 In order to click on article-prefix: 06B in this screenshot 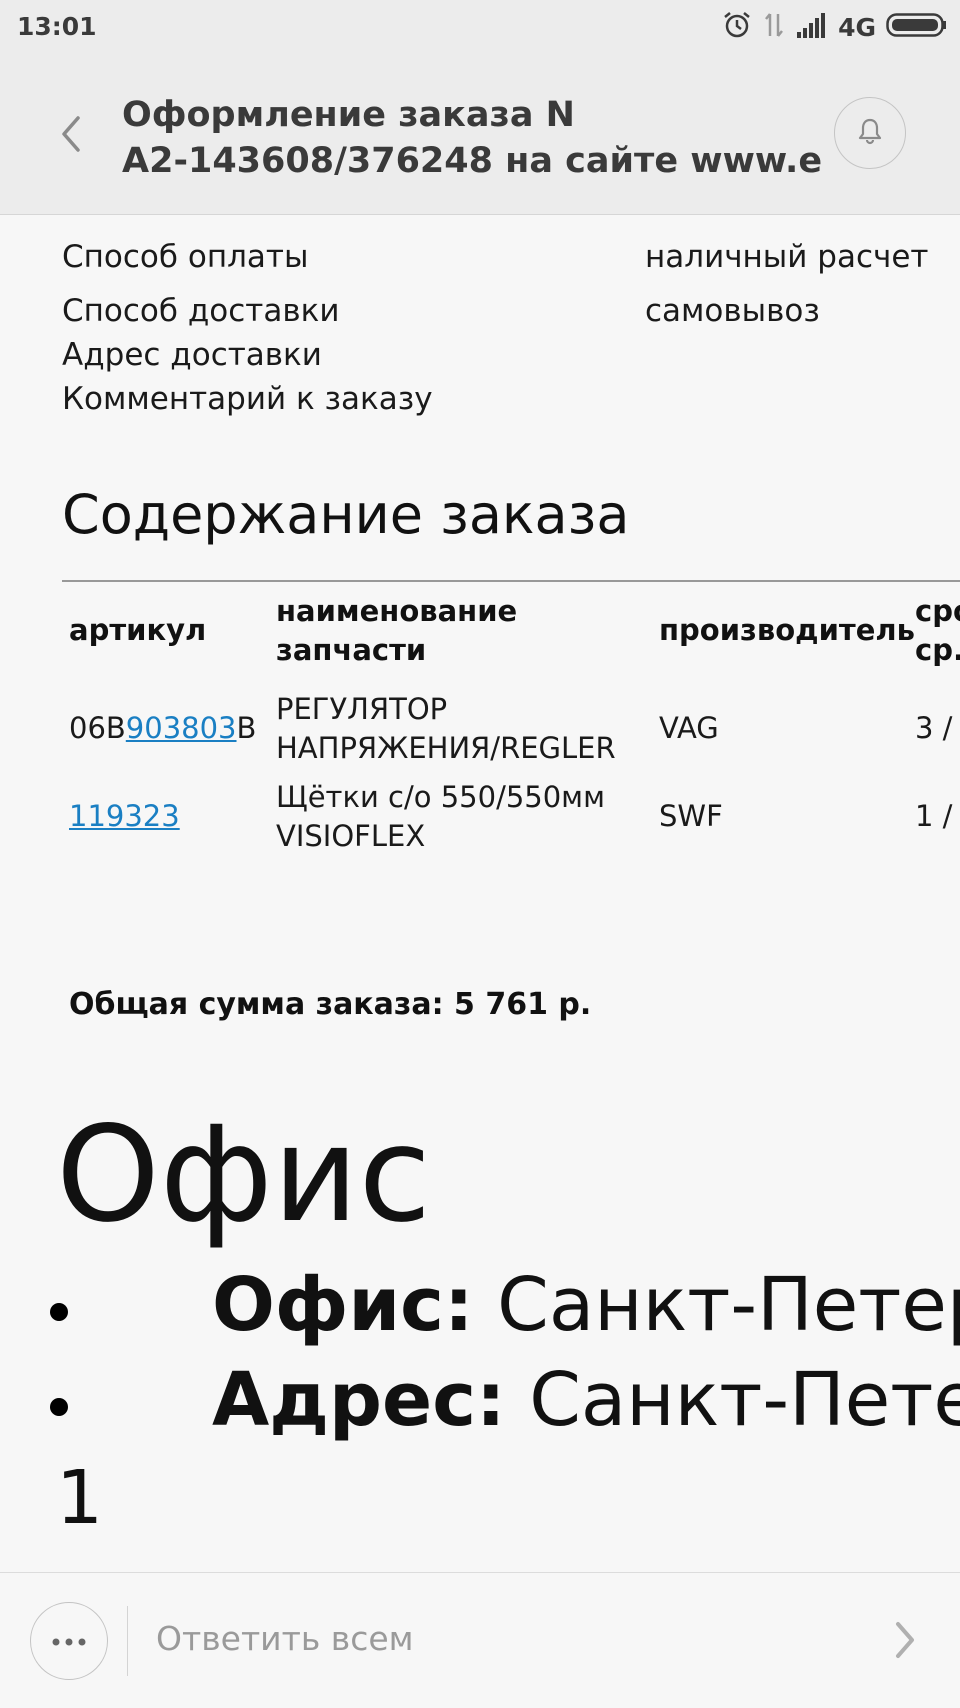, I will do `click(97, 728)`.